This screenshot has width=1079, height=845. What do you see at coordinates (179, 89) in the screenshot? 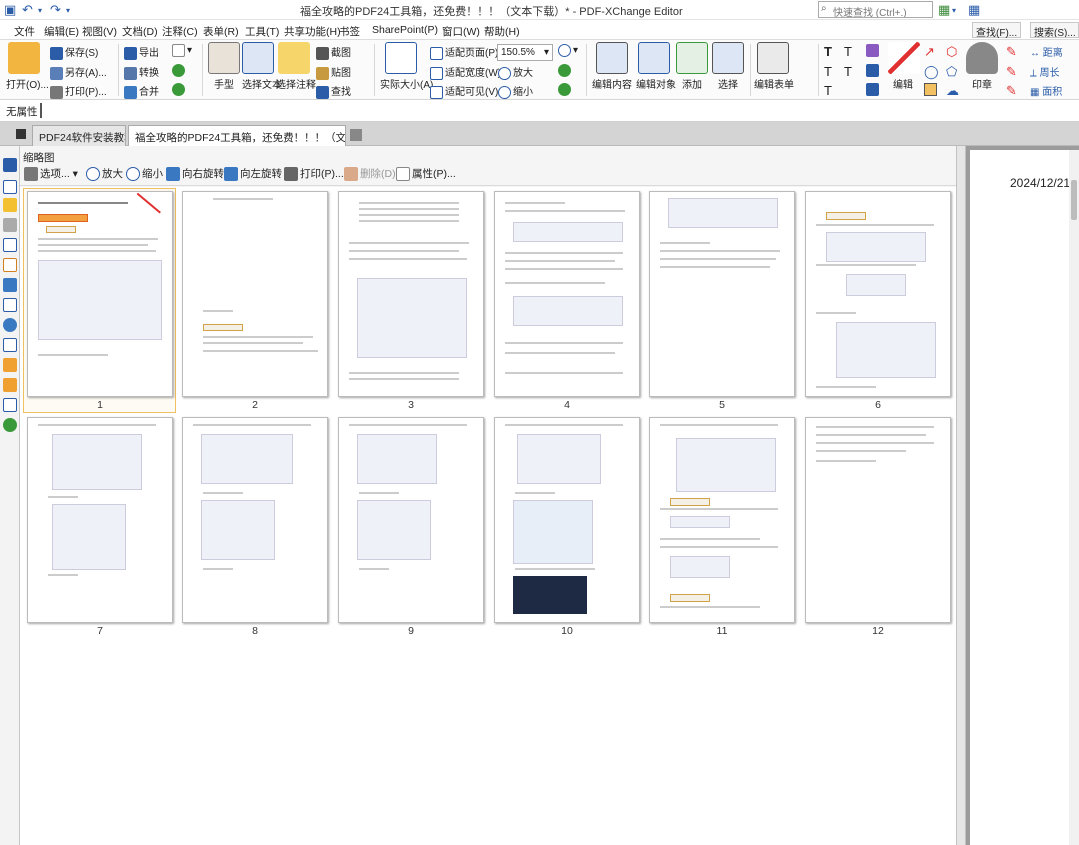
I see `forward-icon` at bounding box center [179, 89].